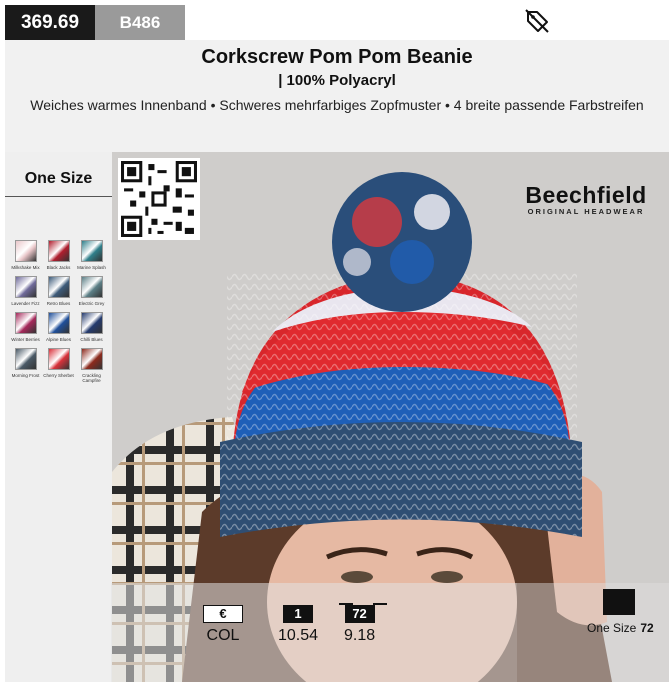  Describe the element at coordinates (58, 375) in the screenshot. I see `swatch-label: Cherry Sherbet` at that location.